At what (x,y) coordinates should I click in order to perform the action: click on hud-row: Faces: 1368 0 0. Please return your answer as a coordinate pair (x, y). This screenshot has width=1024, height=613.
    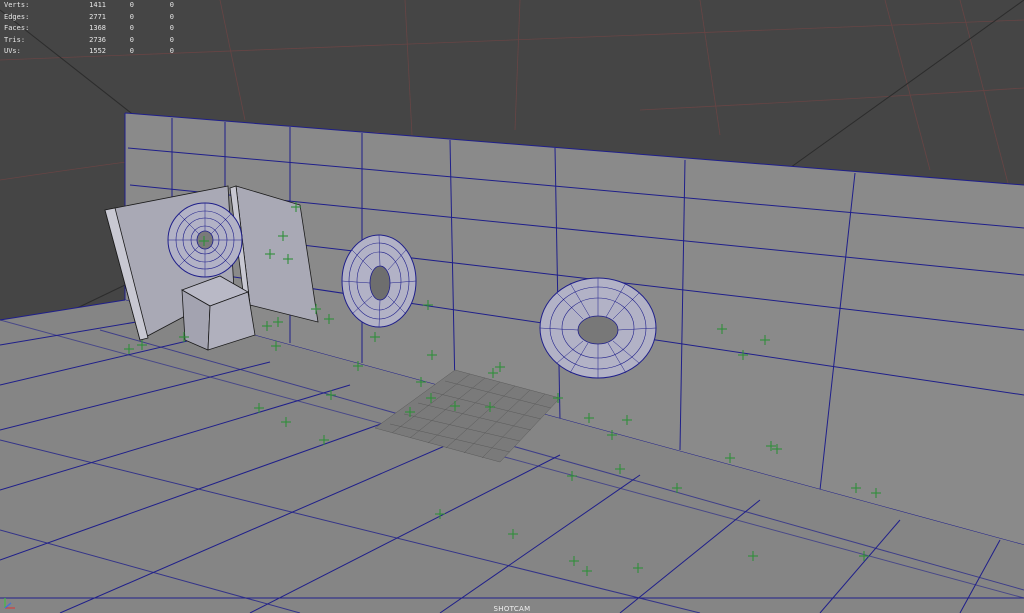
    Looking at the image, I should click on (89, 29).